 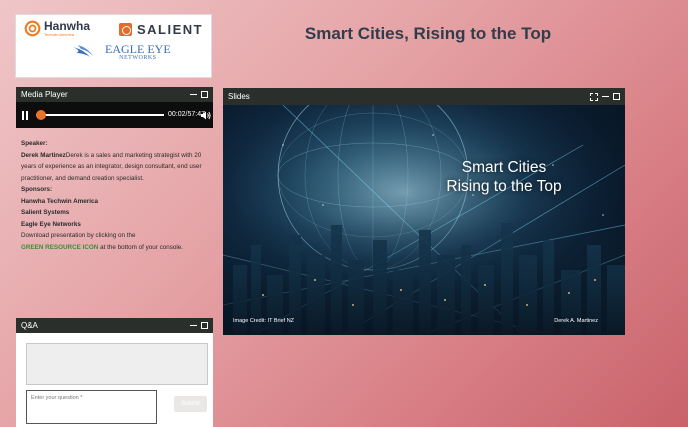 I want to click on audio-player: 00:02/57:47, so click(x=114, y=115).